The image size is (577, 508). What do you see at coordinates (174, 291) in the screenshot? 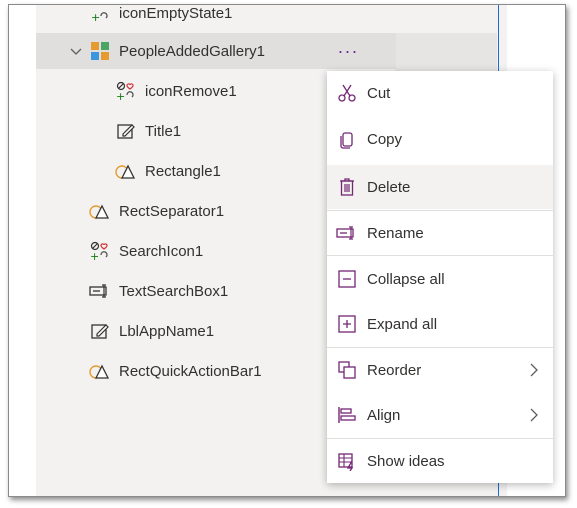
I see `tree-item-label: TextSearchBox1` at bounding box center [174, 291].